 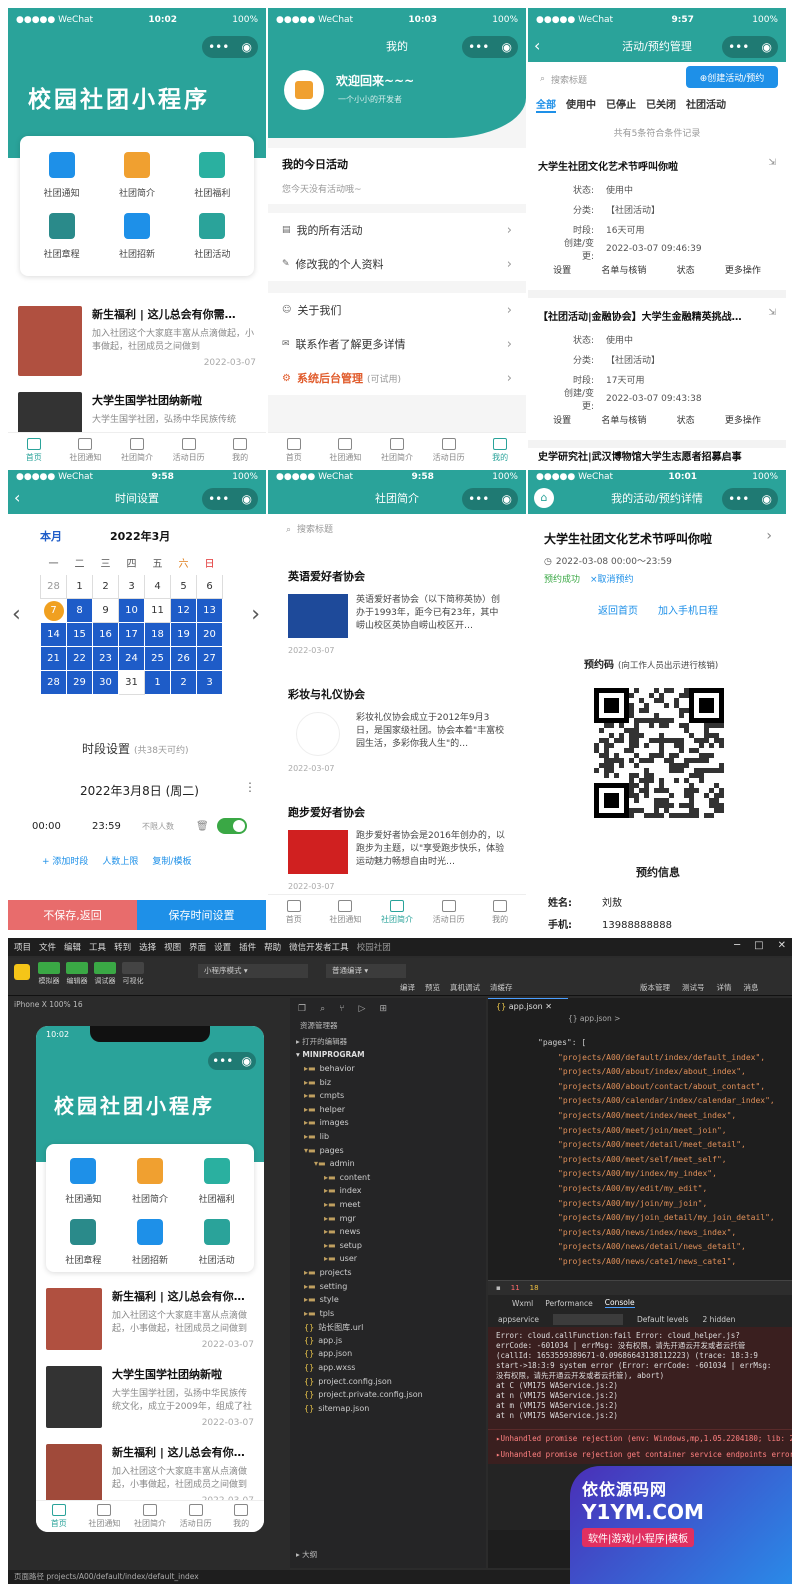 I want to click on cancel-button: 不保存,返回, so click(x=72, y=915).